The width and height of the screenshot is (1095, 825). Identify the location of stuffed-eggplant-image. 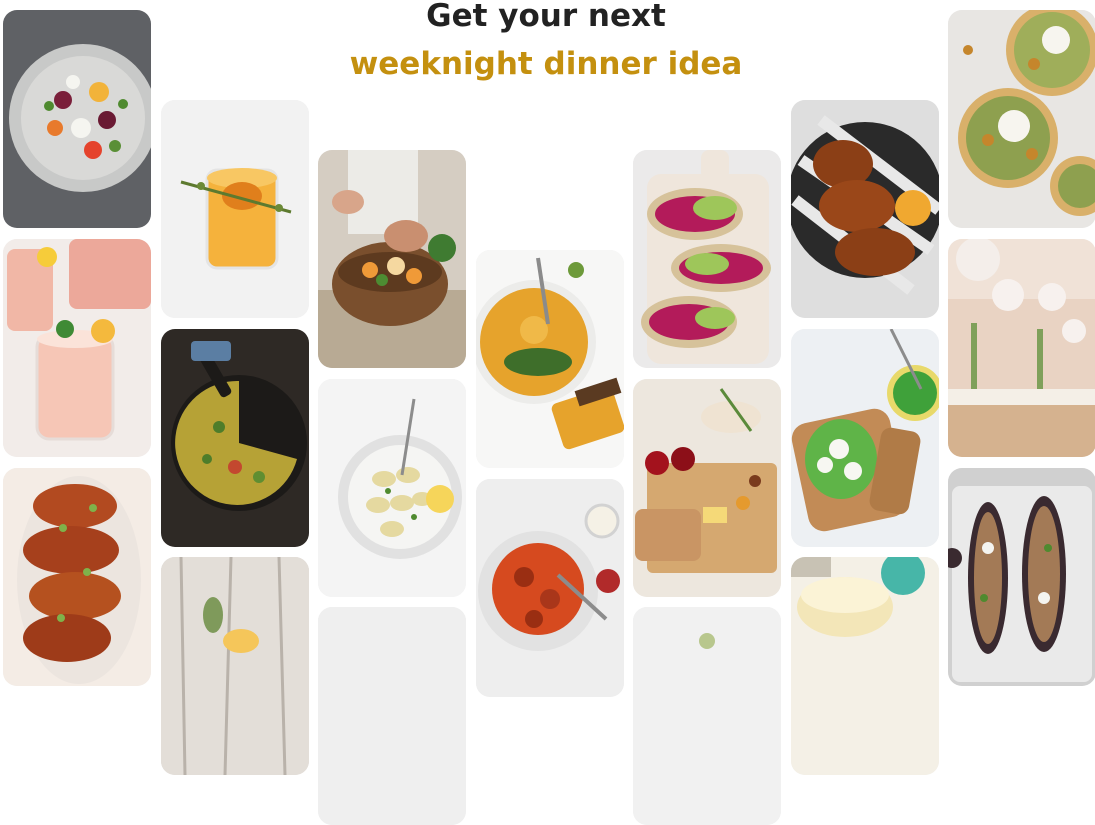
(1021, 577).